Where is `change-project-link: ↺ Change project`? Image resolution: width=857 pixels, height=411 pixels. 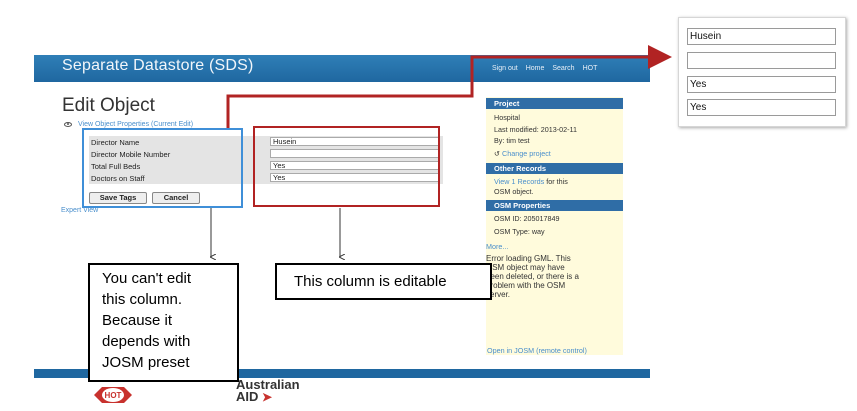
change-project-link: ↺ Change project is located at coordinates (522, 153).